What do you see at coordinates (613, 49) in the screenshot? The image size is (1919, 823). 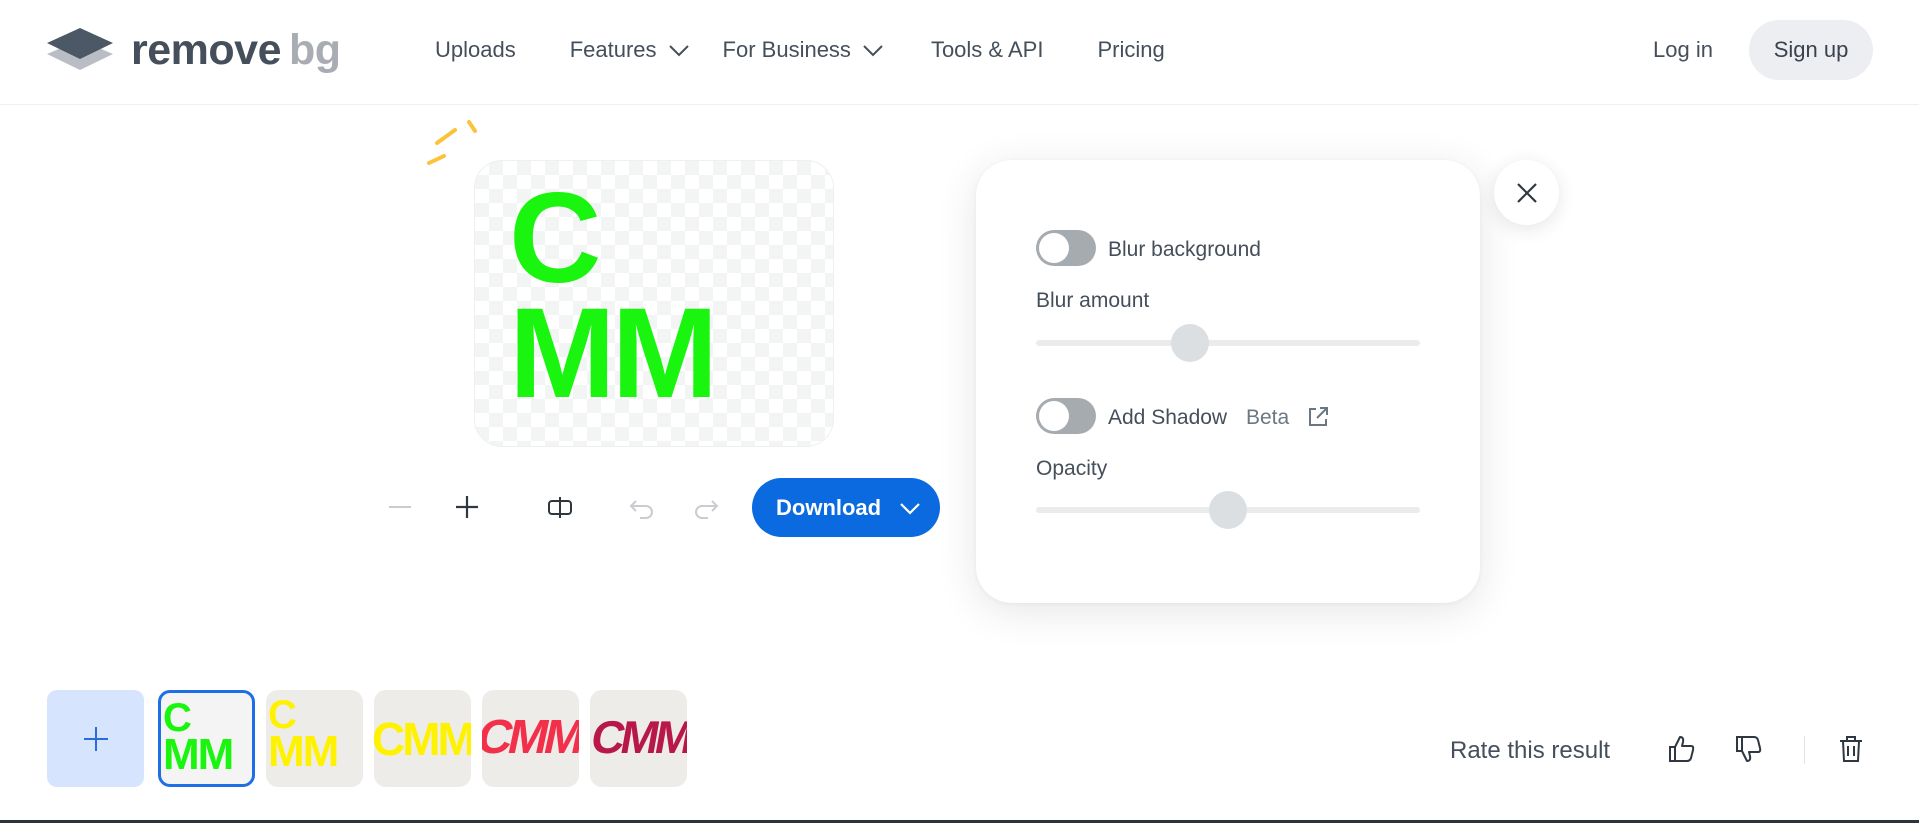 I see `nav-features-label: Features` at bounding box center [613, 49].